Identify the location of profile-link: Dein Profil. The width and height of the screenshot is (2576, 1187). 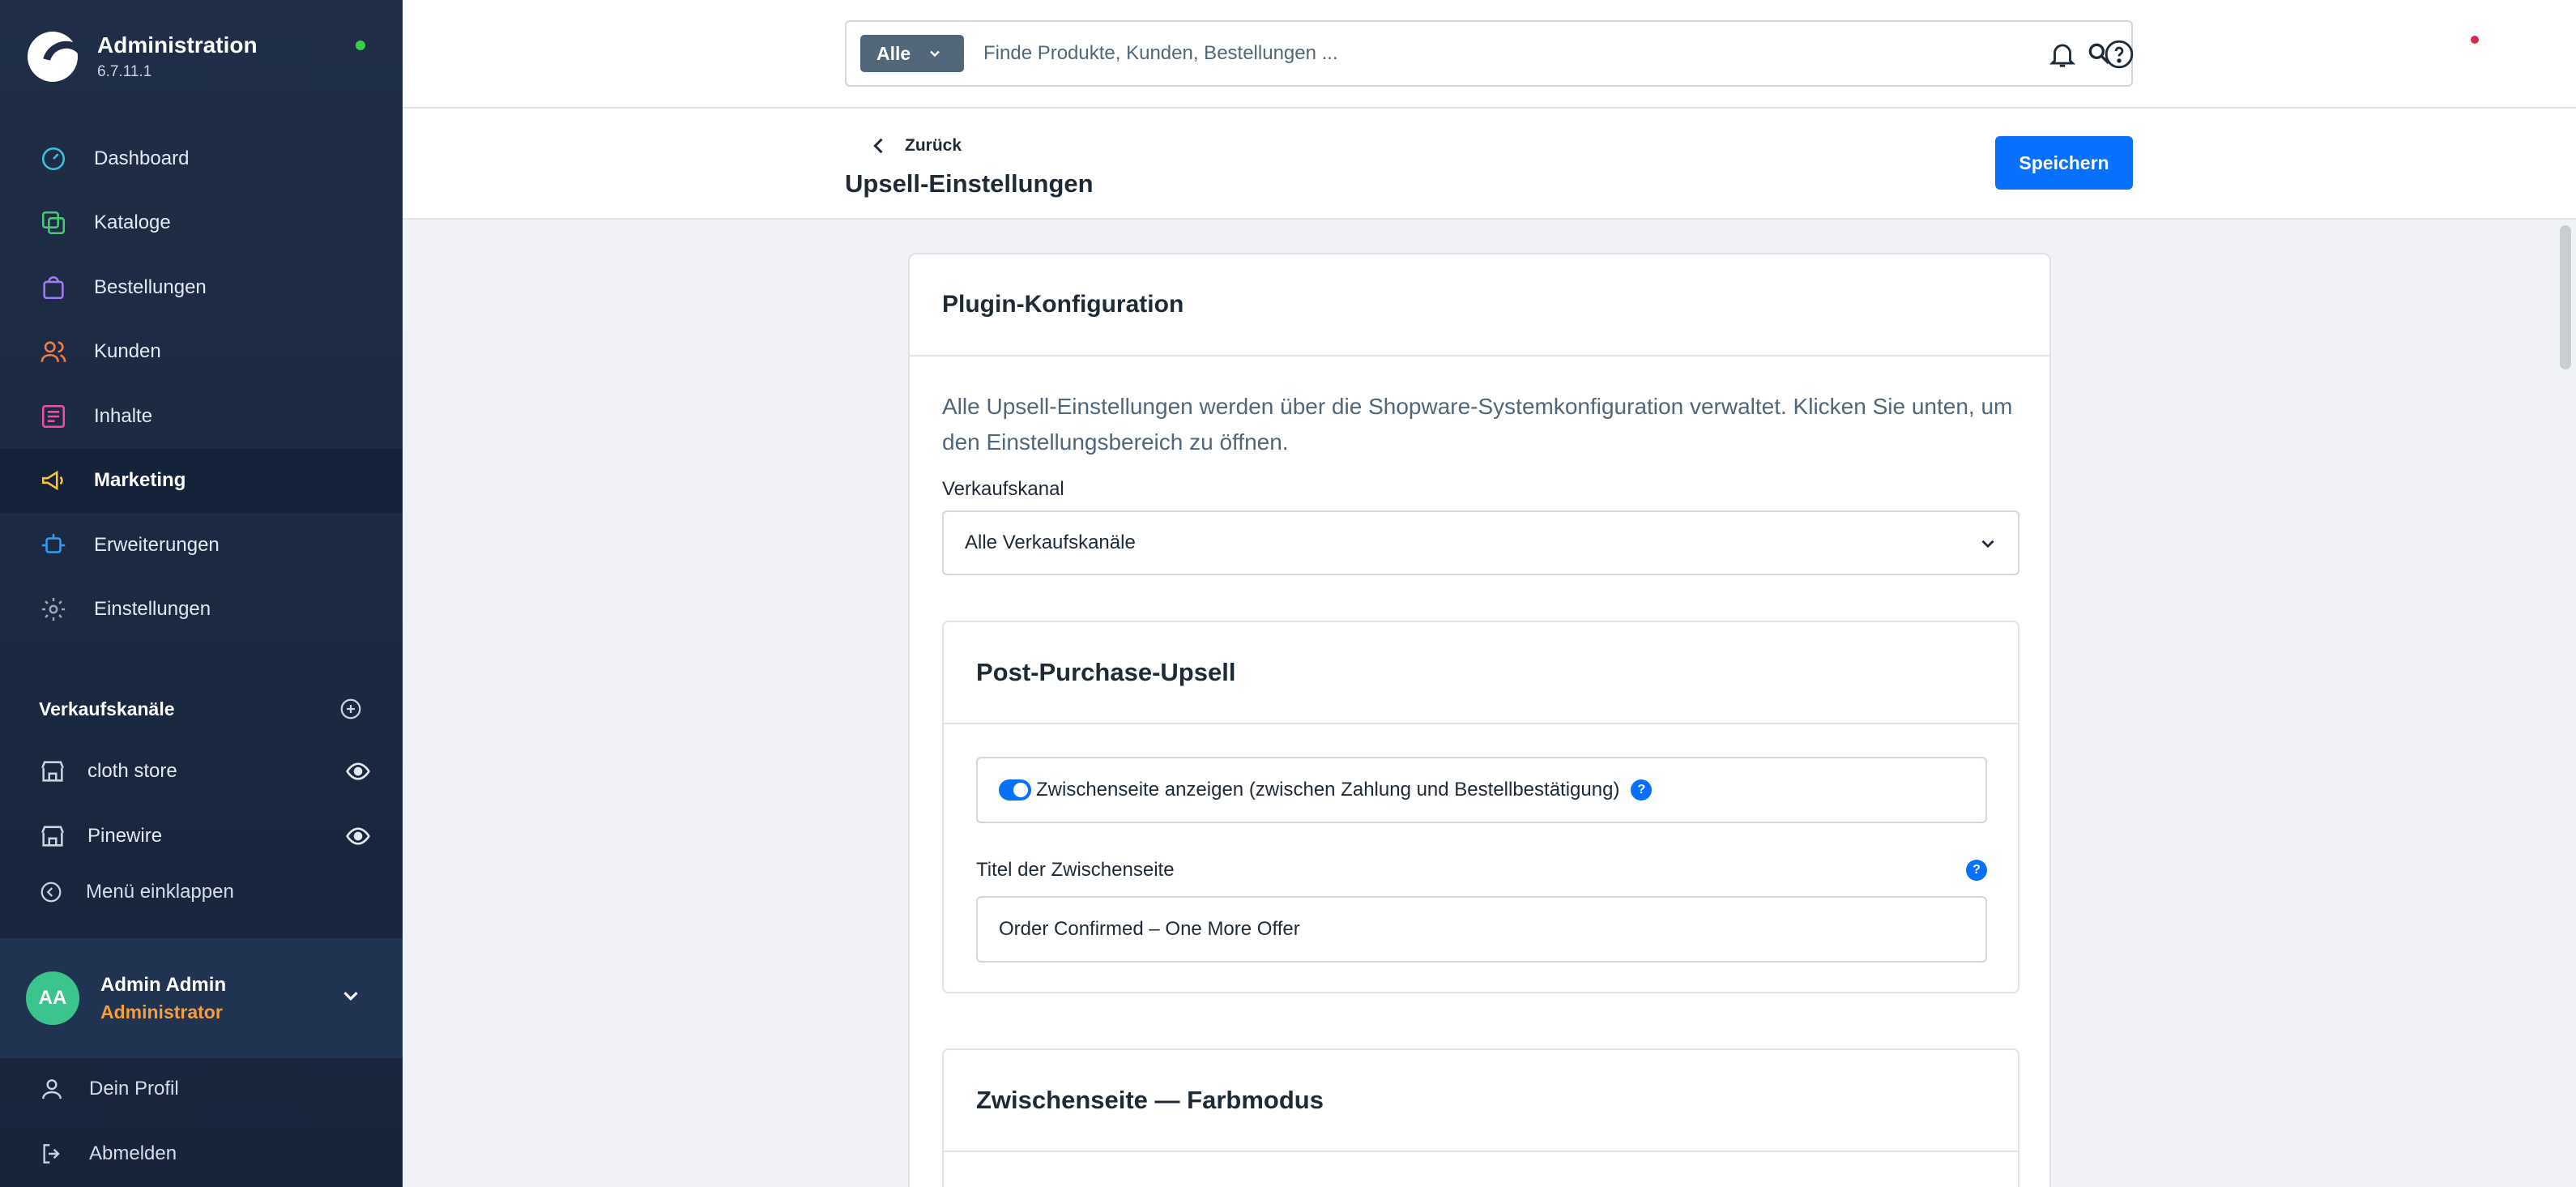
(201, 1089).